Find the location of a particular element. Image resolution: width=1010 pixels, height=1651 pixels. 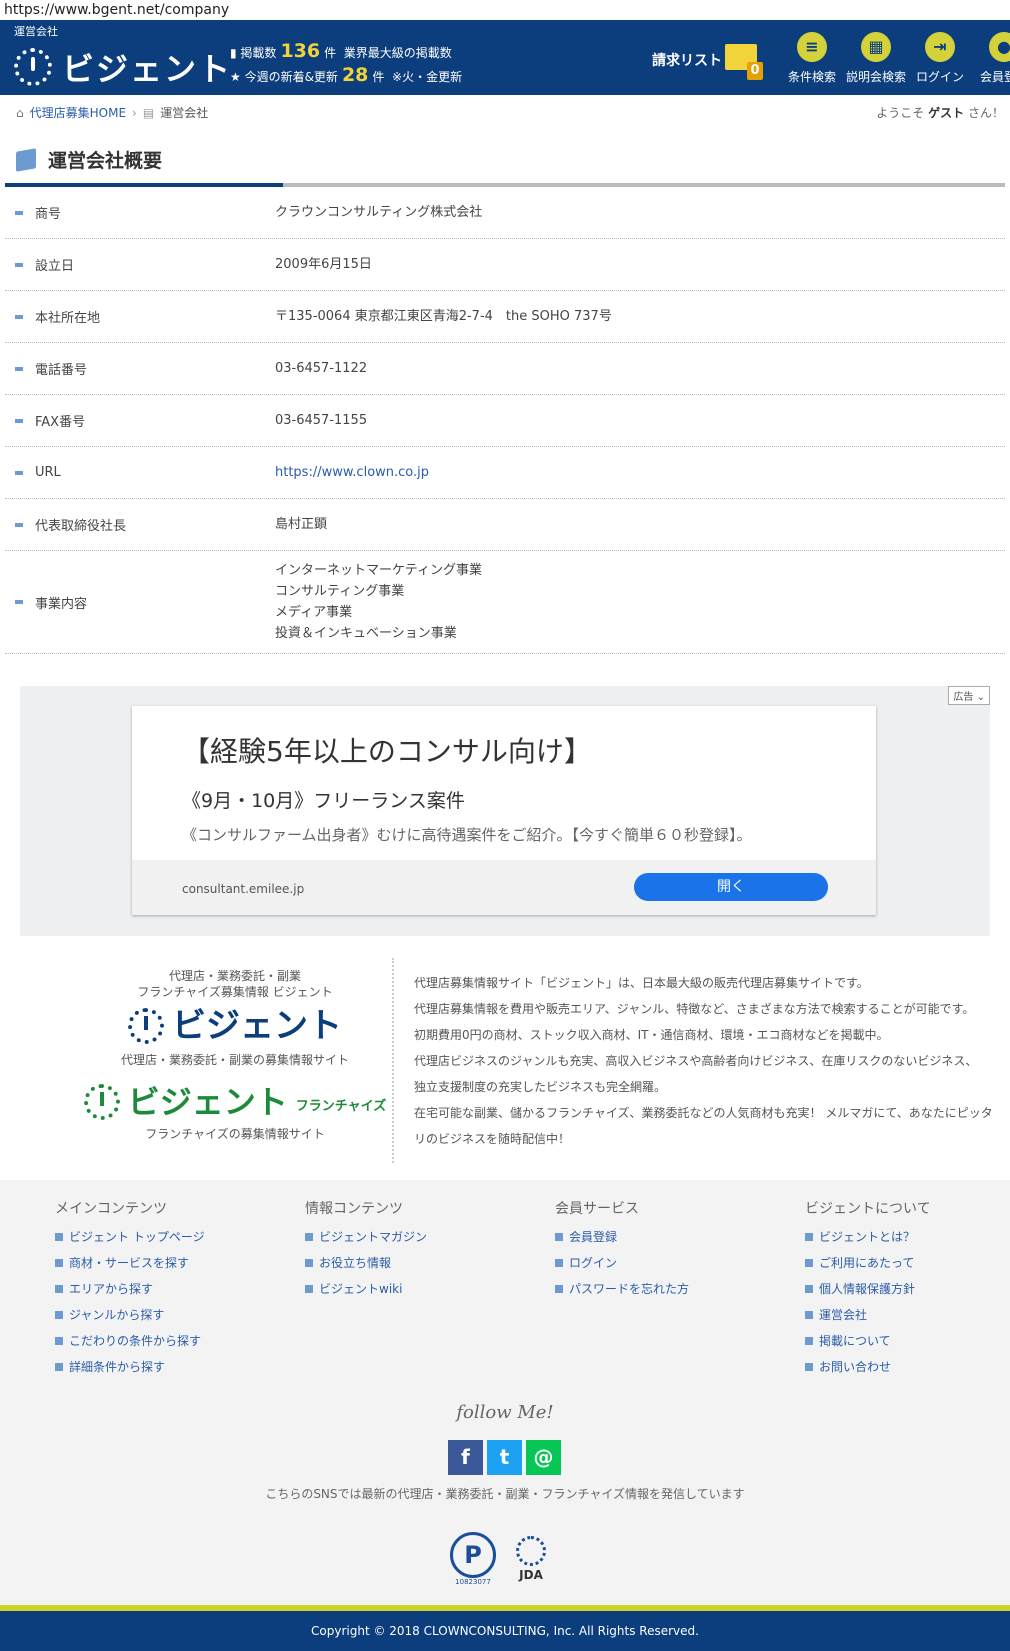

breadcrumb: ⌂ 代理店募集HOME › ▤ 運営会社 is located at coordinates (112, 112).